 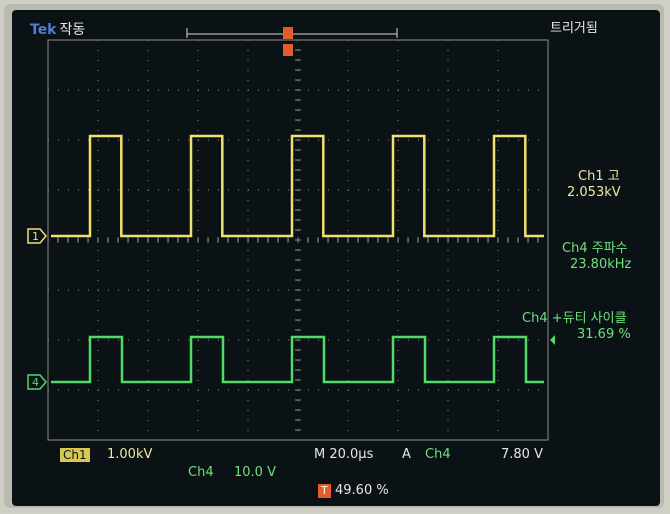 What do you see at coordinates (201, 472) in the screenshot?
I see `ch4-scale-label: Ch4` at bounding box center [201, 472].